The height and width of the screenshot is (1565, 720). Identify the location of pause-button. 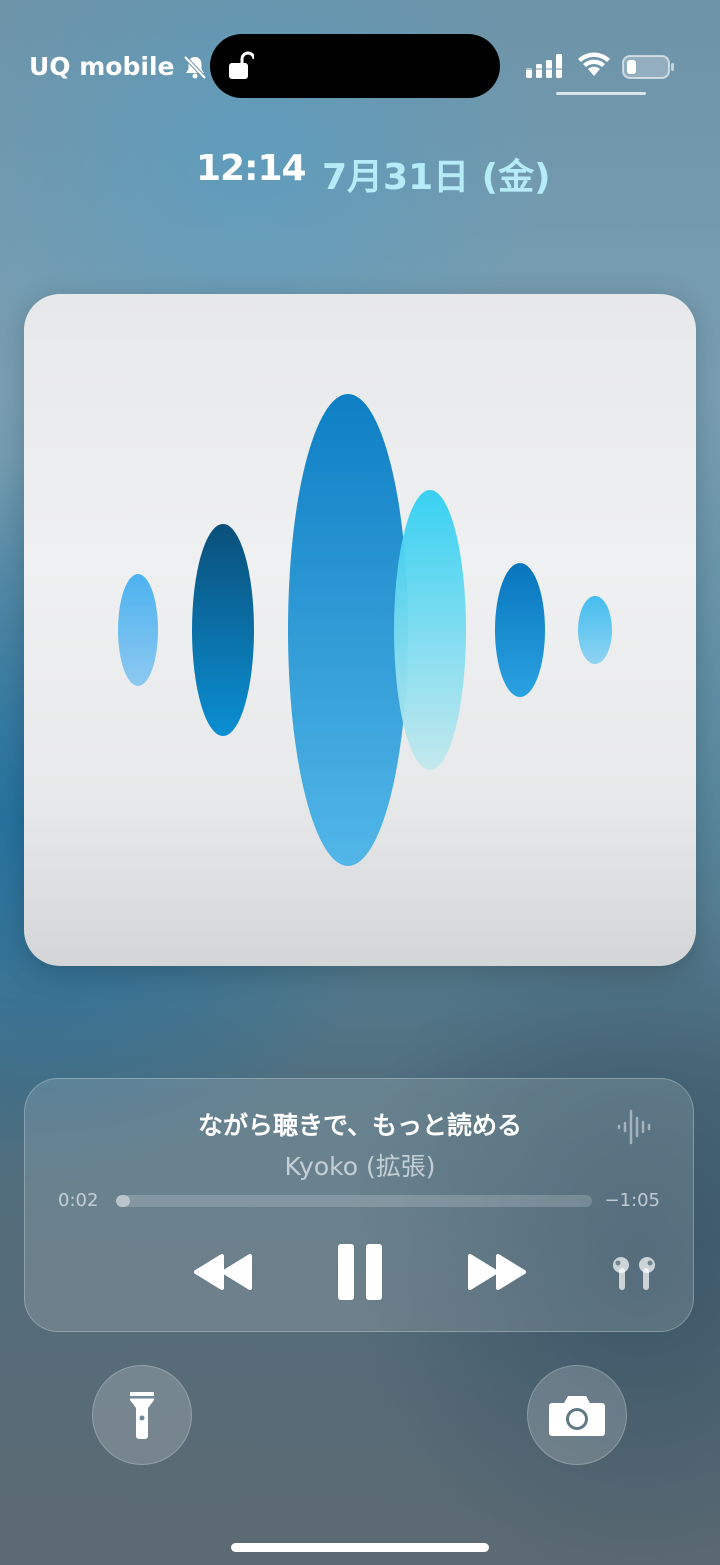
(360, 1272).